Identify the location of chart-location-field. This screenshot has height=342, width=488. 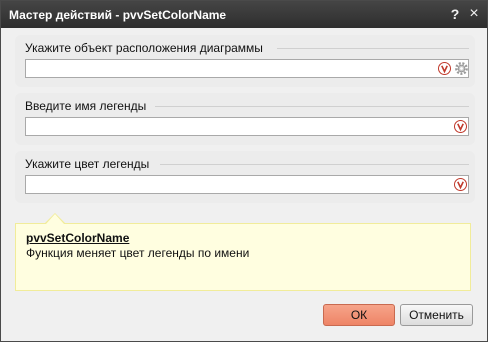
(247, 68).